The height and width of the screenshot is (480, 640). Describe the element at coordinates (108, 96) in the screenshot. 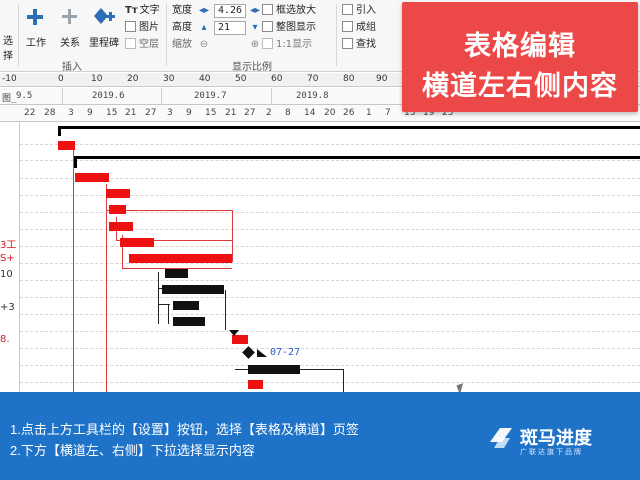

I see `month-label: 2019.6` at that location.